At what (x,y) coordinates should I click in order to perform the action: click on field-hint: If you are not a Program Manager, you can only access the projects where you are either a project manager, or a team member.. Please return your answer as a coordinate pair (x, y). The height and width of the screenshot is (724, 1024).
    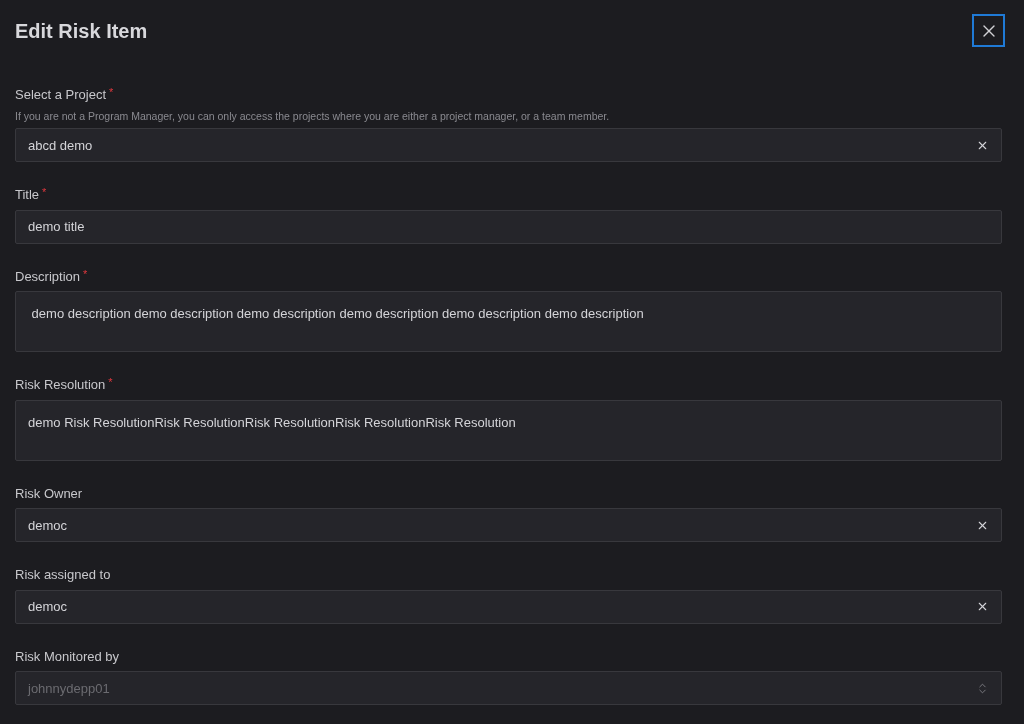
    Looking at the image, I should click on (313, 116).